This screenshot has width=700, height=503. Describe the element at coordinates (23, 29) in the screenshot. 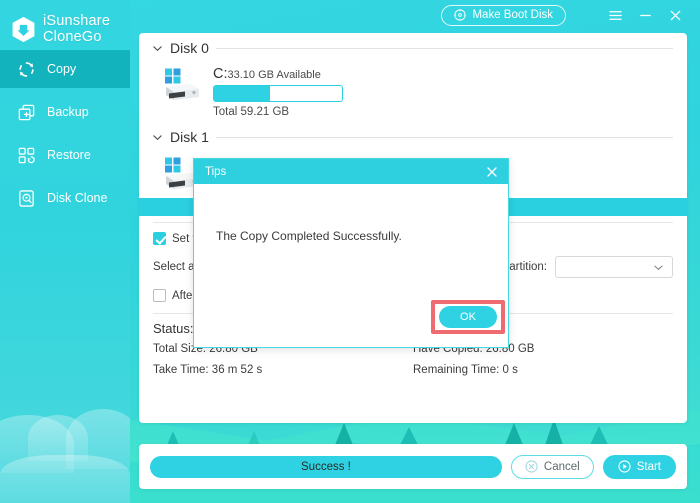

I see `hexagon-download-icon` at that location.